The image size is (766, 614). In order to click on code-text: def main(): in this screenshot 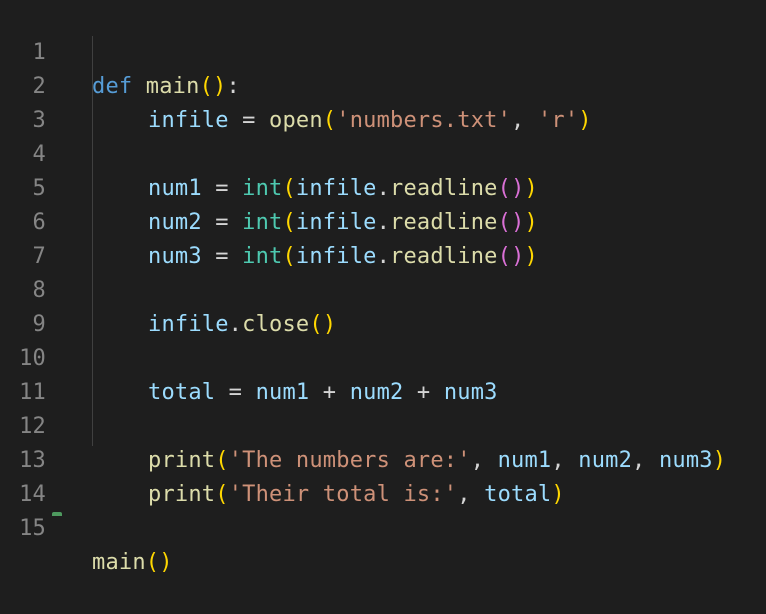, I will do `click(166, 87)`.